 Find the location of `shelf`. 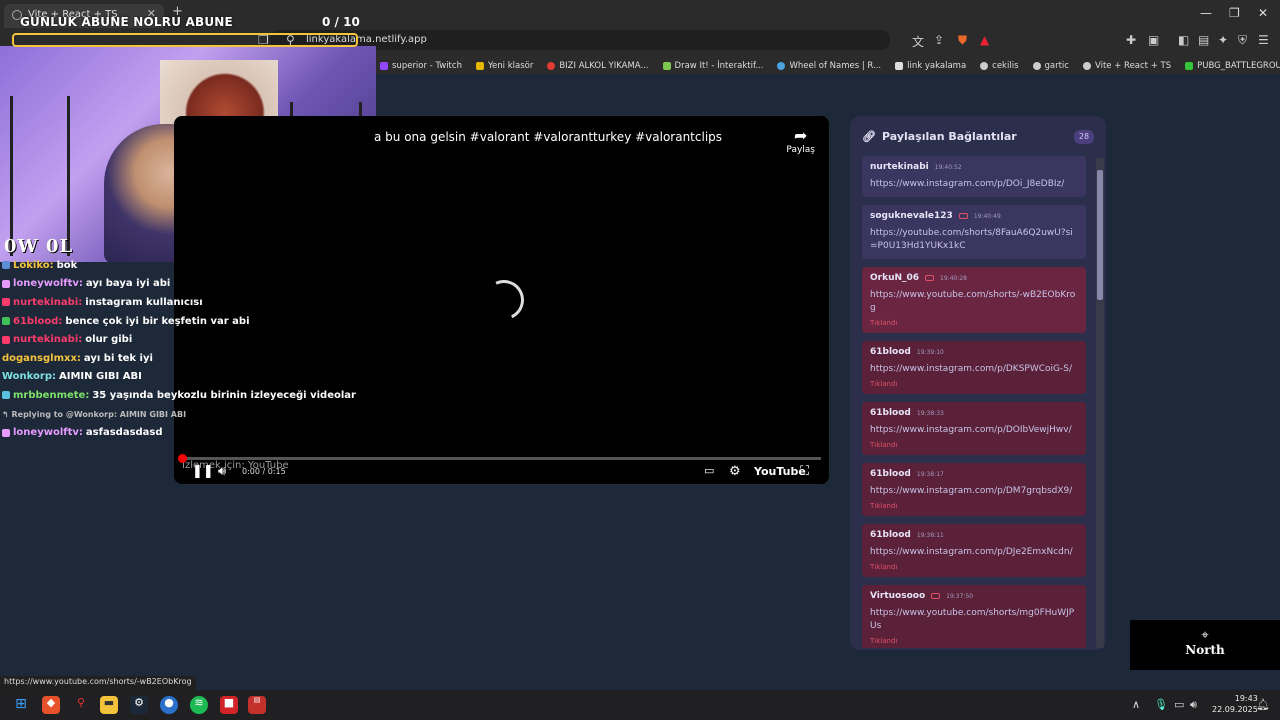

shelf is located at coordinates (40, 176).